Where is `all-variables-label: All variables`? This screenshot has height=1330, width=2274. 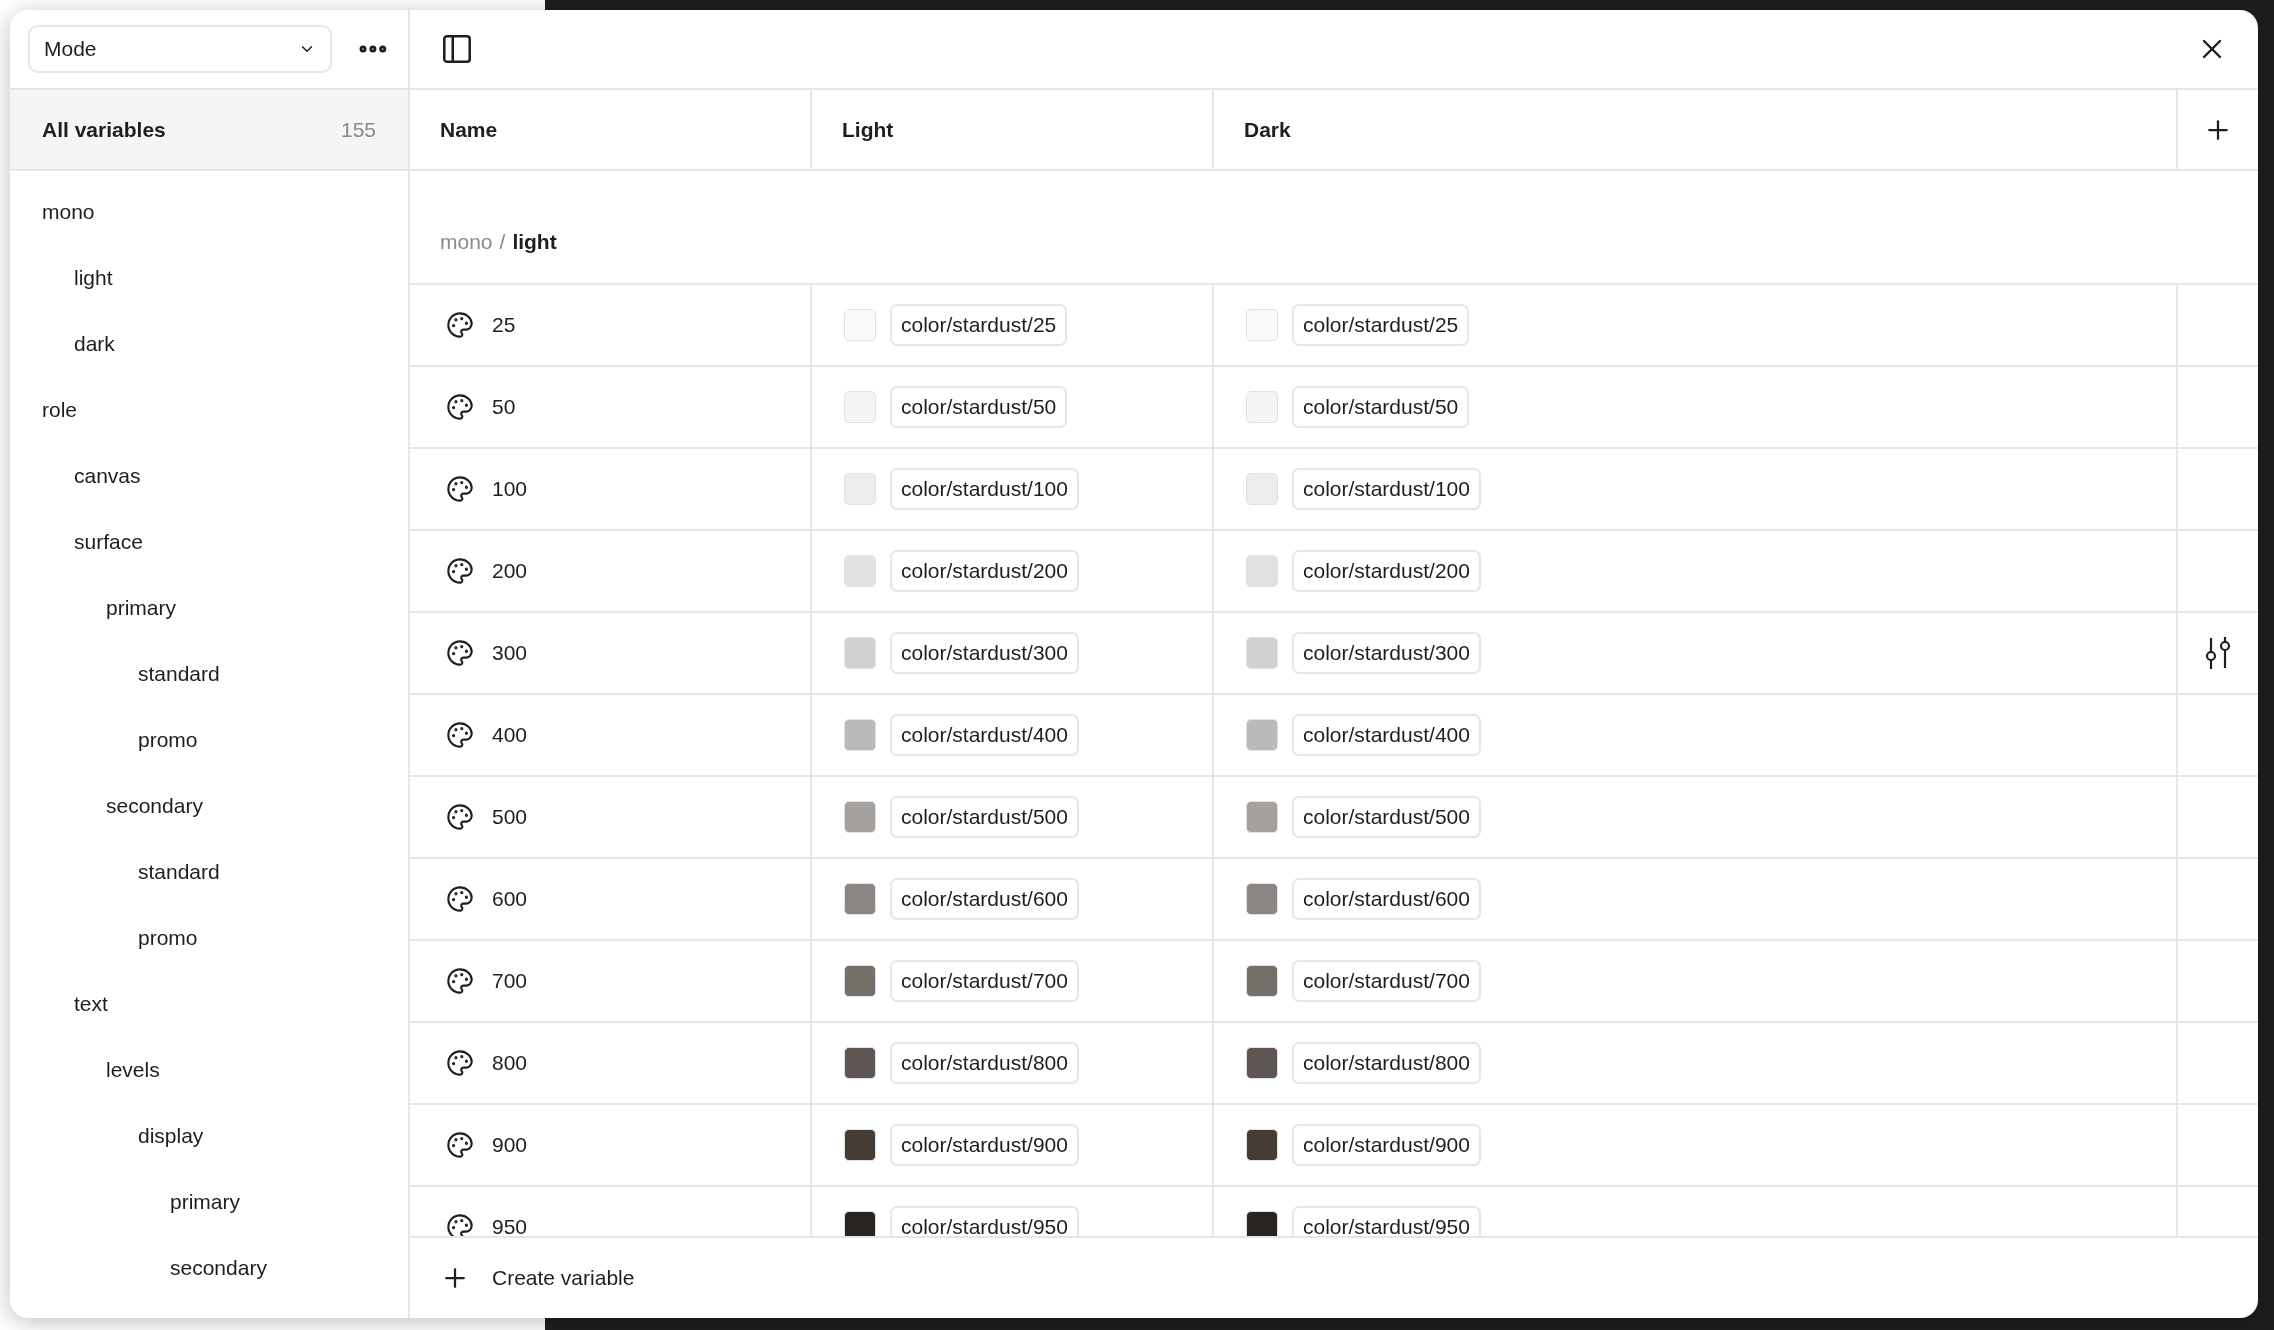
all-variables-label: All variables is located at coordinates (104, 129).